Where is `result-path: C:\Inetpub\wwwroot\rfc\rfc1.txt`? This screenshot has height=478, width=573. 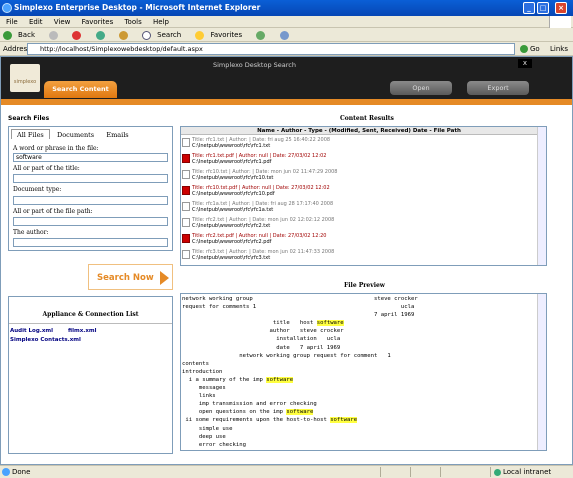 result-path: C:\Inetpub\wwwroot\rfc\rfc1.txt is located at coordinates (231, 146).